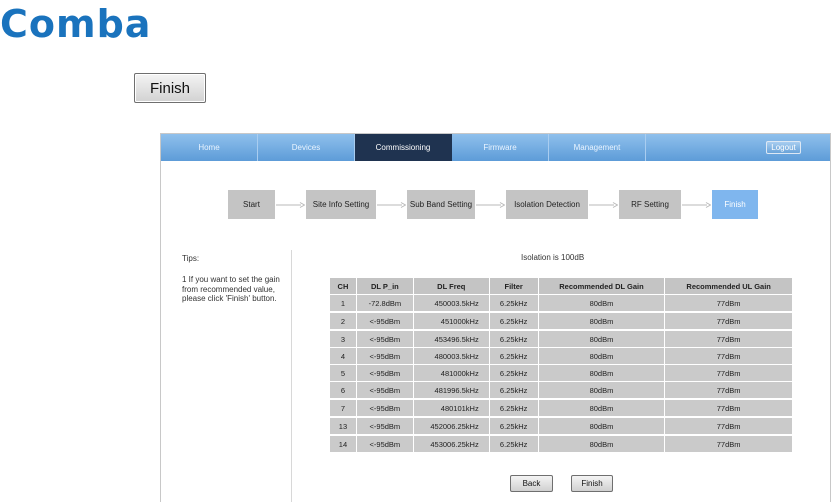 This screenshot has width=832, height=502. What do you see at coordinates (251, 204) in the screenshot?
I see `step-start: Start` at bounding box center [251, 204].